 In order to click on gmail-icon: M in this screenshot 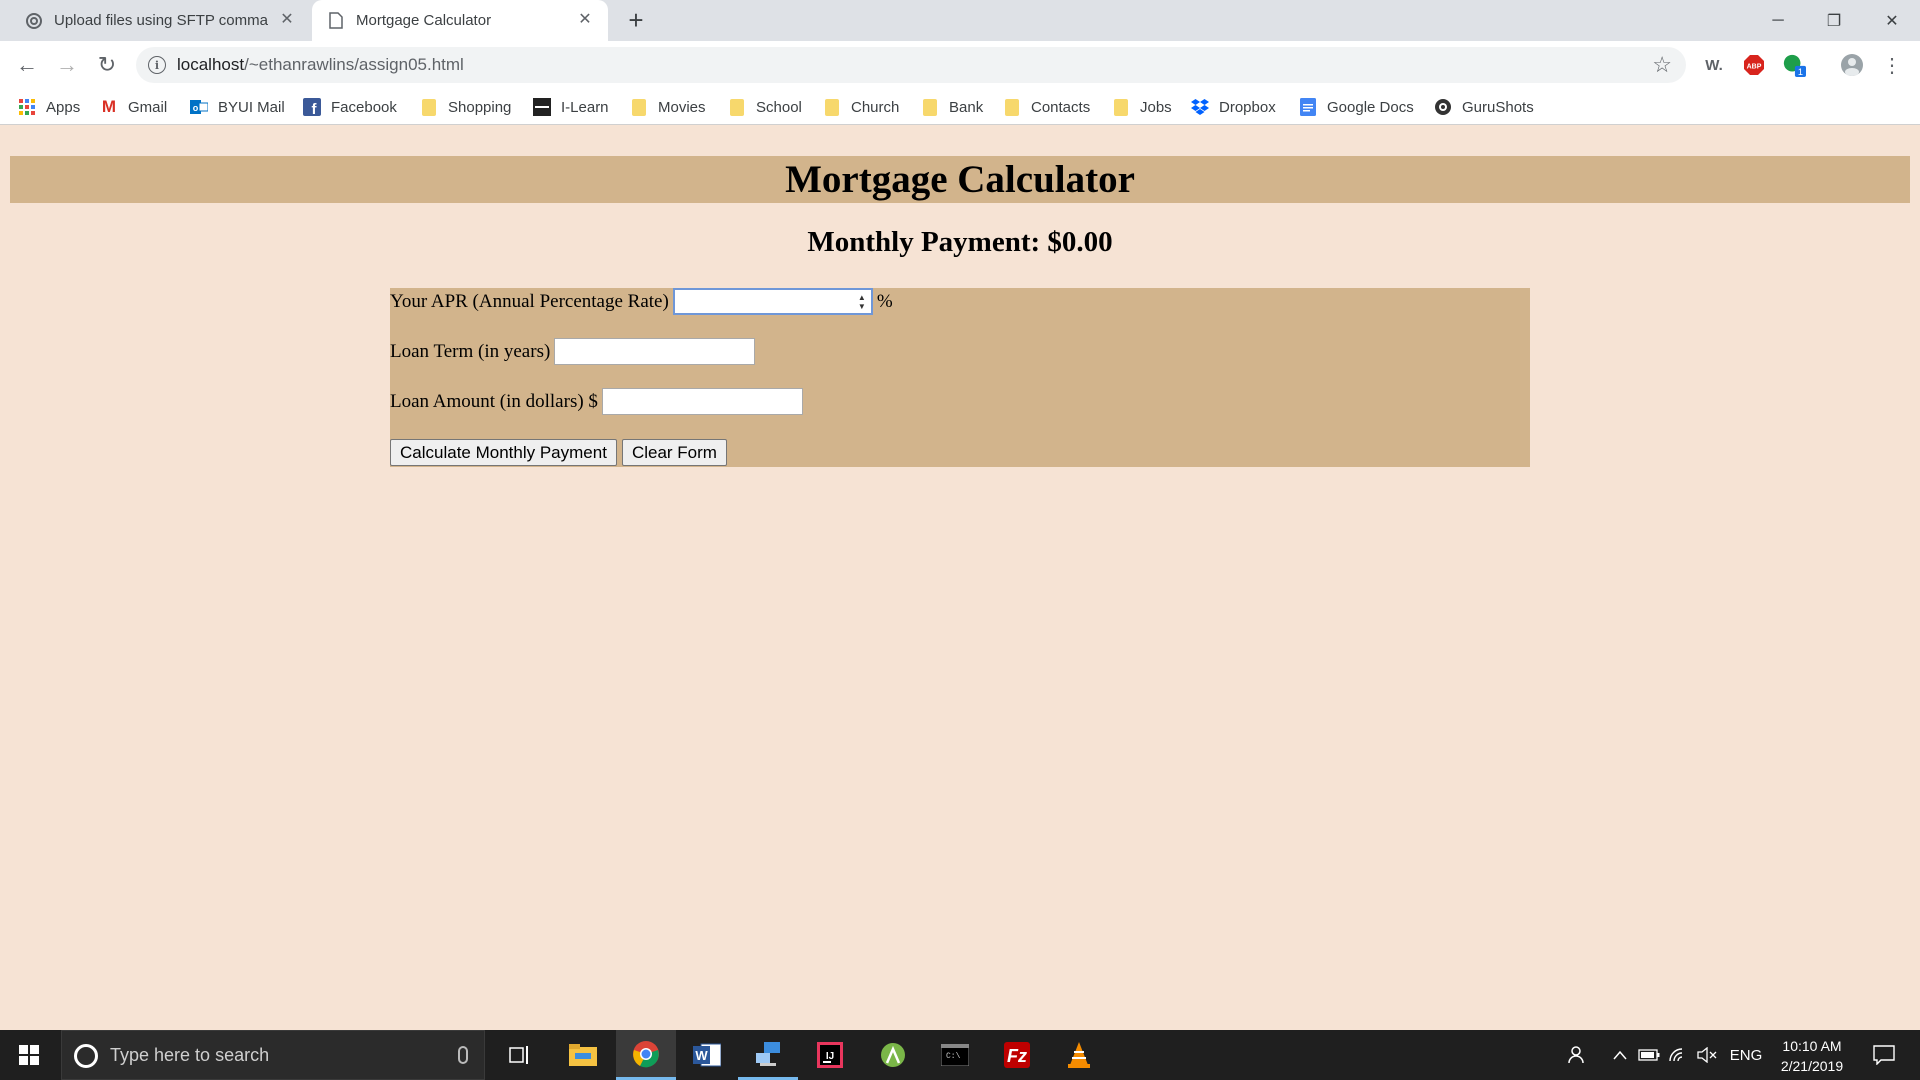, I will do `click(109, 106)`.